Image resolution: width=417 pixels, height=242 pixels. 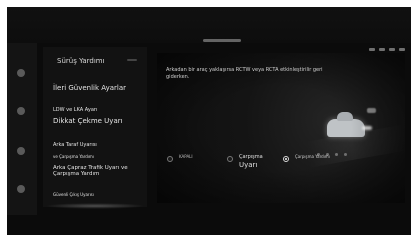 I want to click on option-collision-warning: Çarpışma Uyarı, so click(x=245, y=161).